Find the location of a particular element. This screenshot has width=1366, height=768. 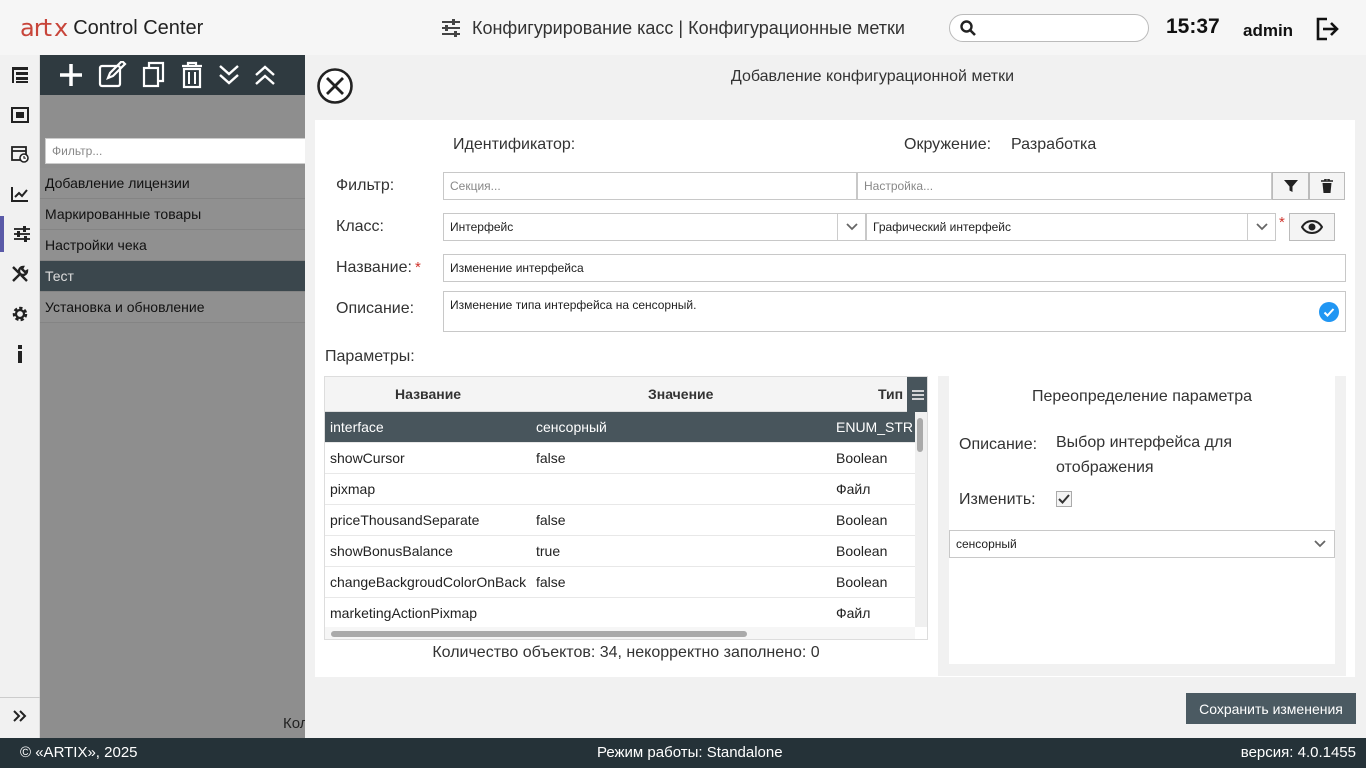

expand-all-button is located at coordinates (229, 75).